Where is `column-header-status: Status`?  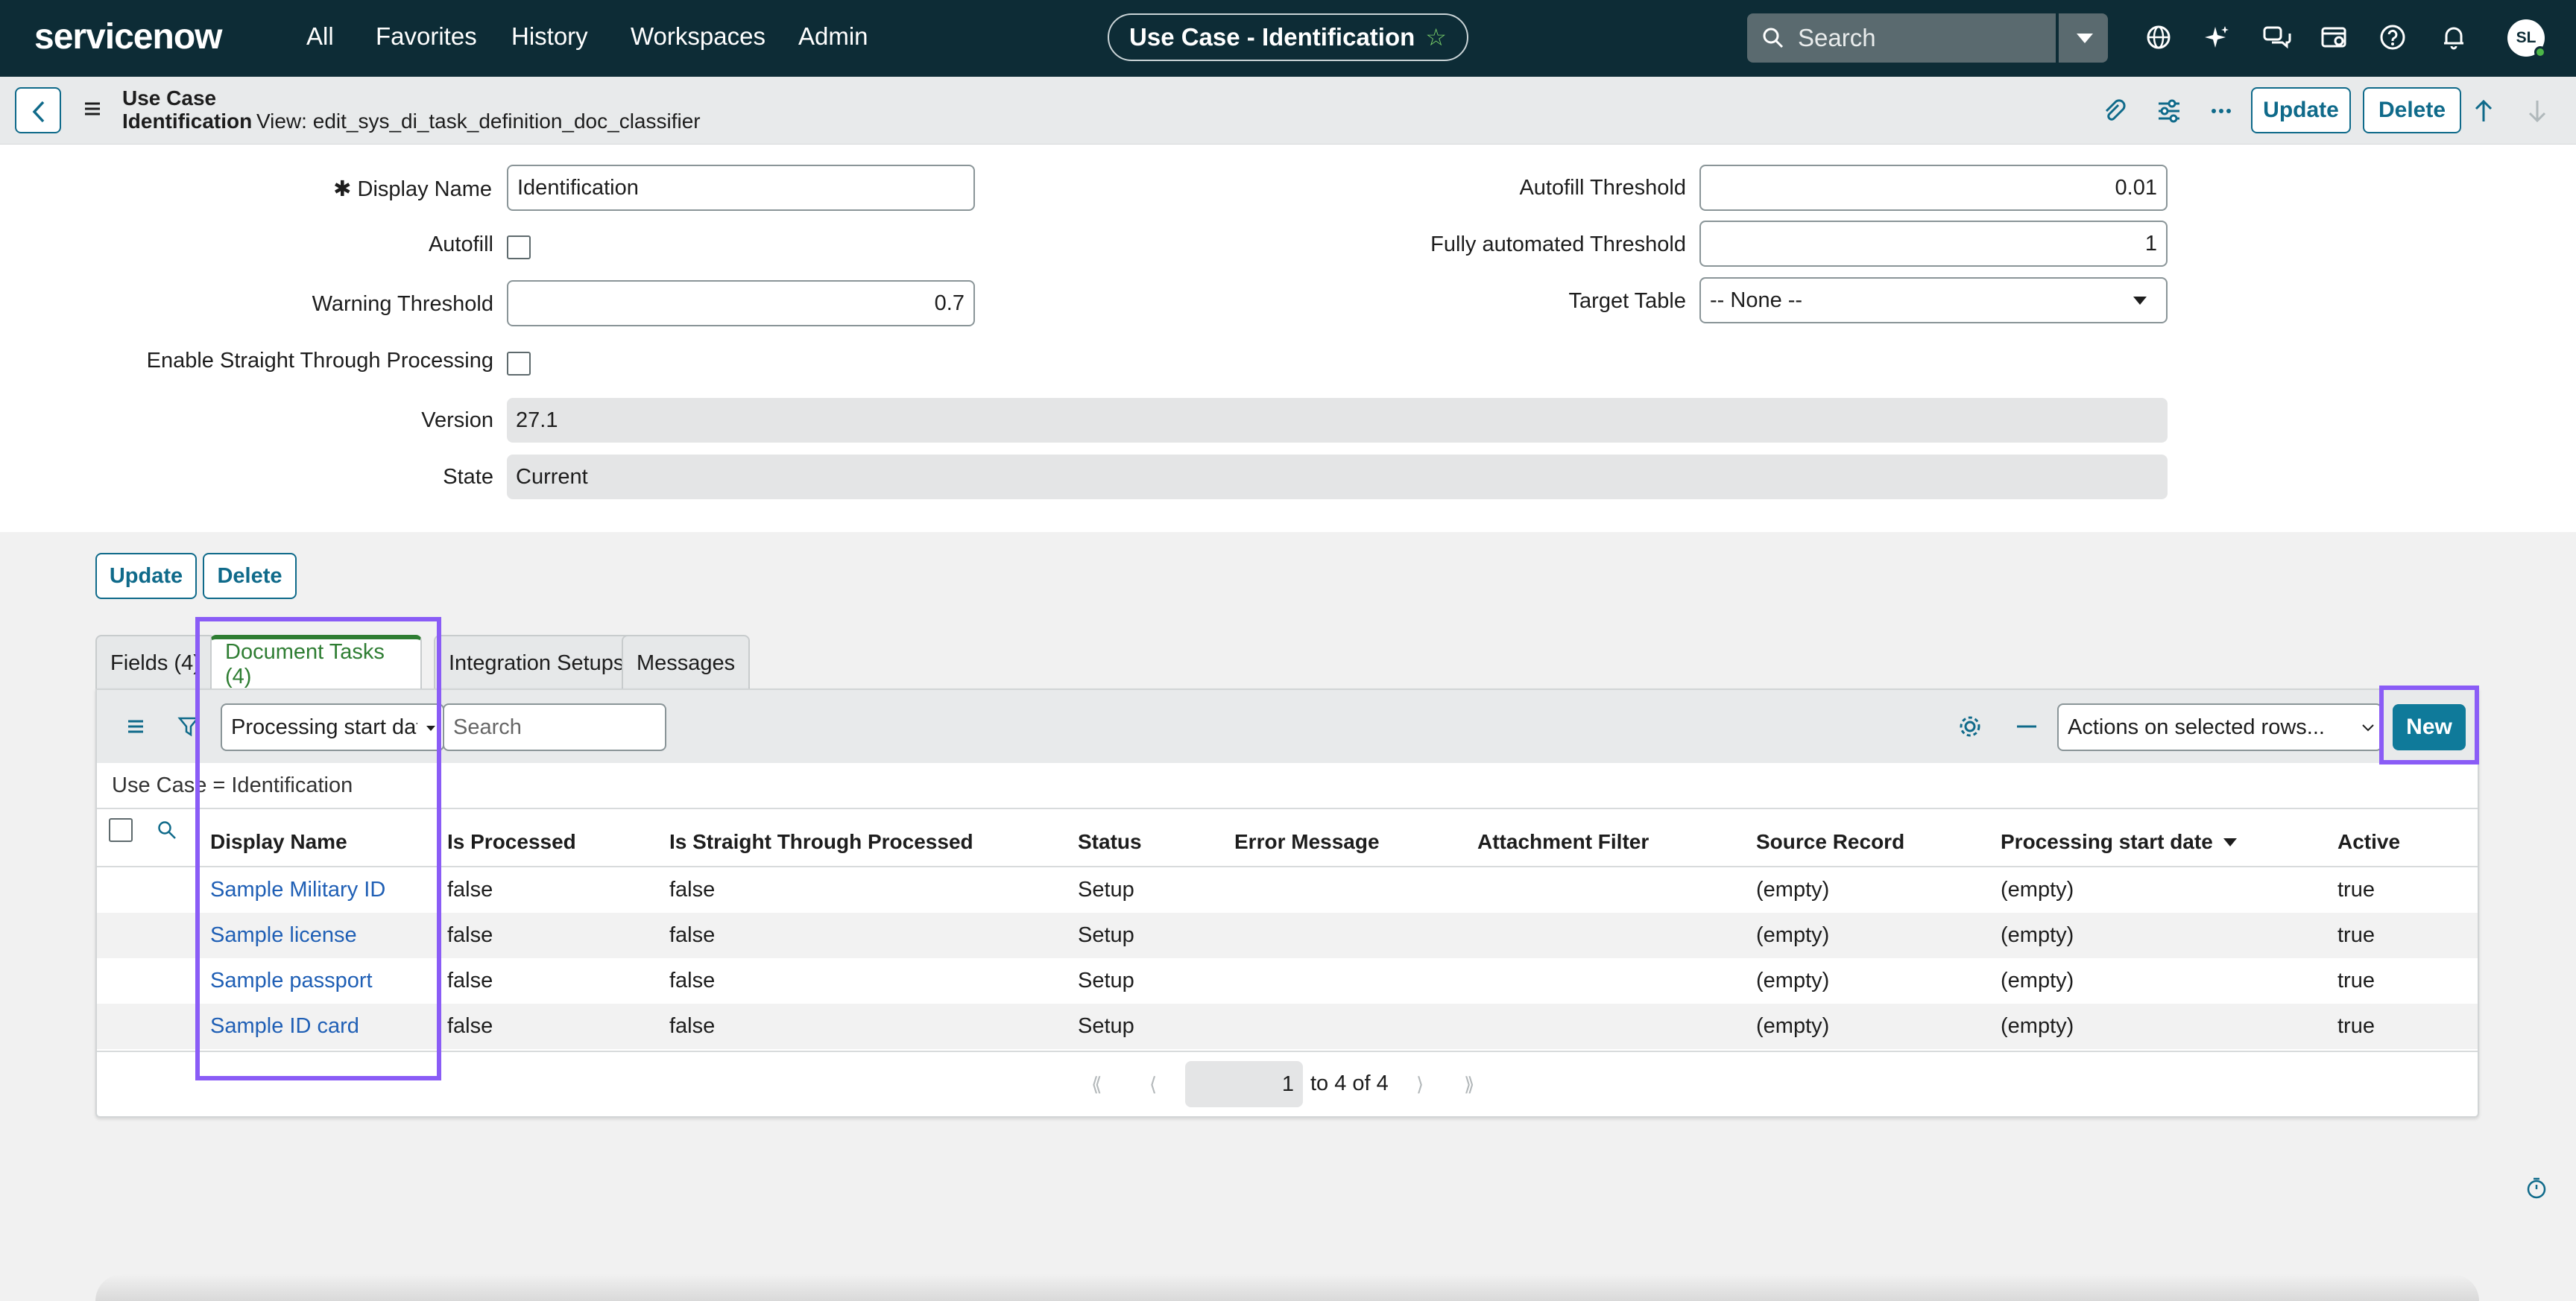 column-header-status: Status is located at coordinates (1110, 842).